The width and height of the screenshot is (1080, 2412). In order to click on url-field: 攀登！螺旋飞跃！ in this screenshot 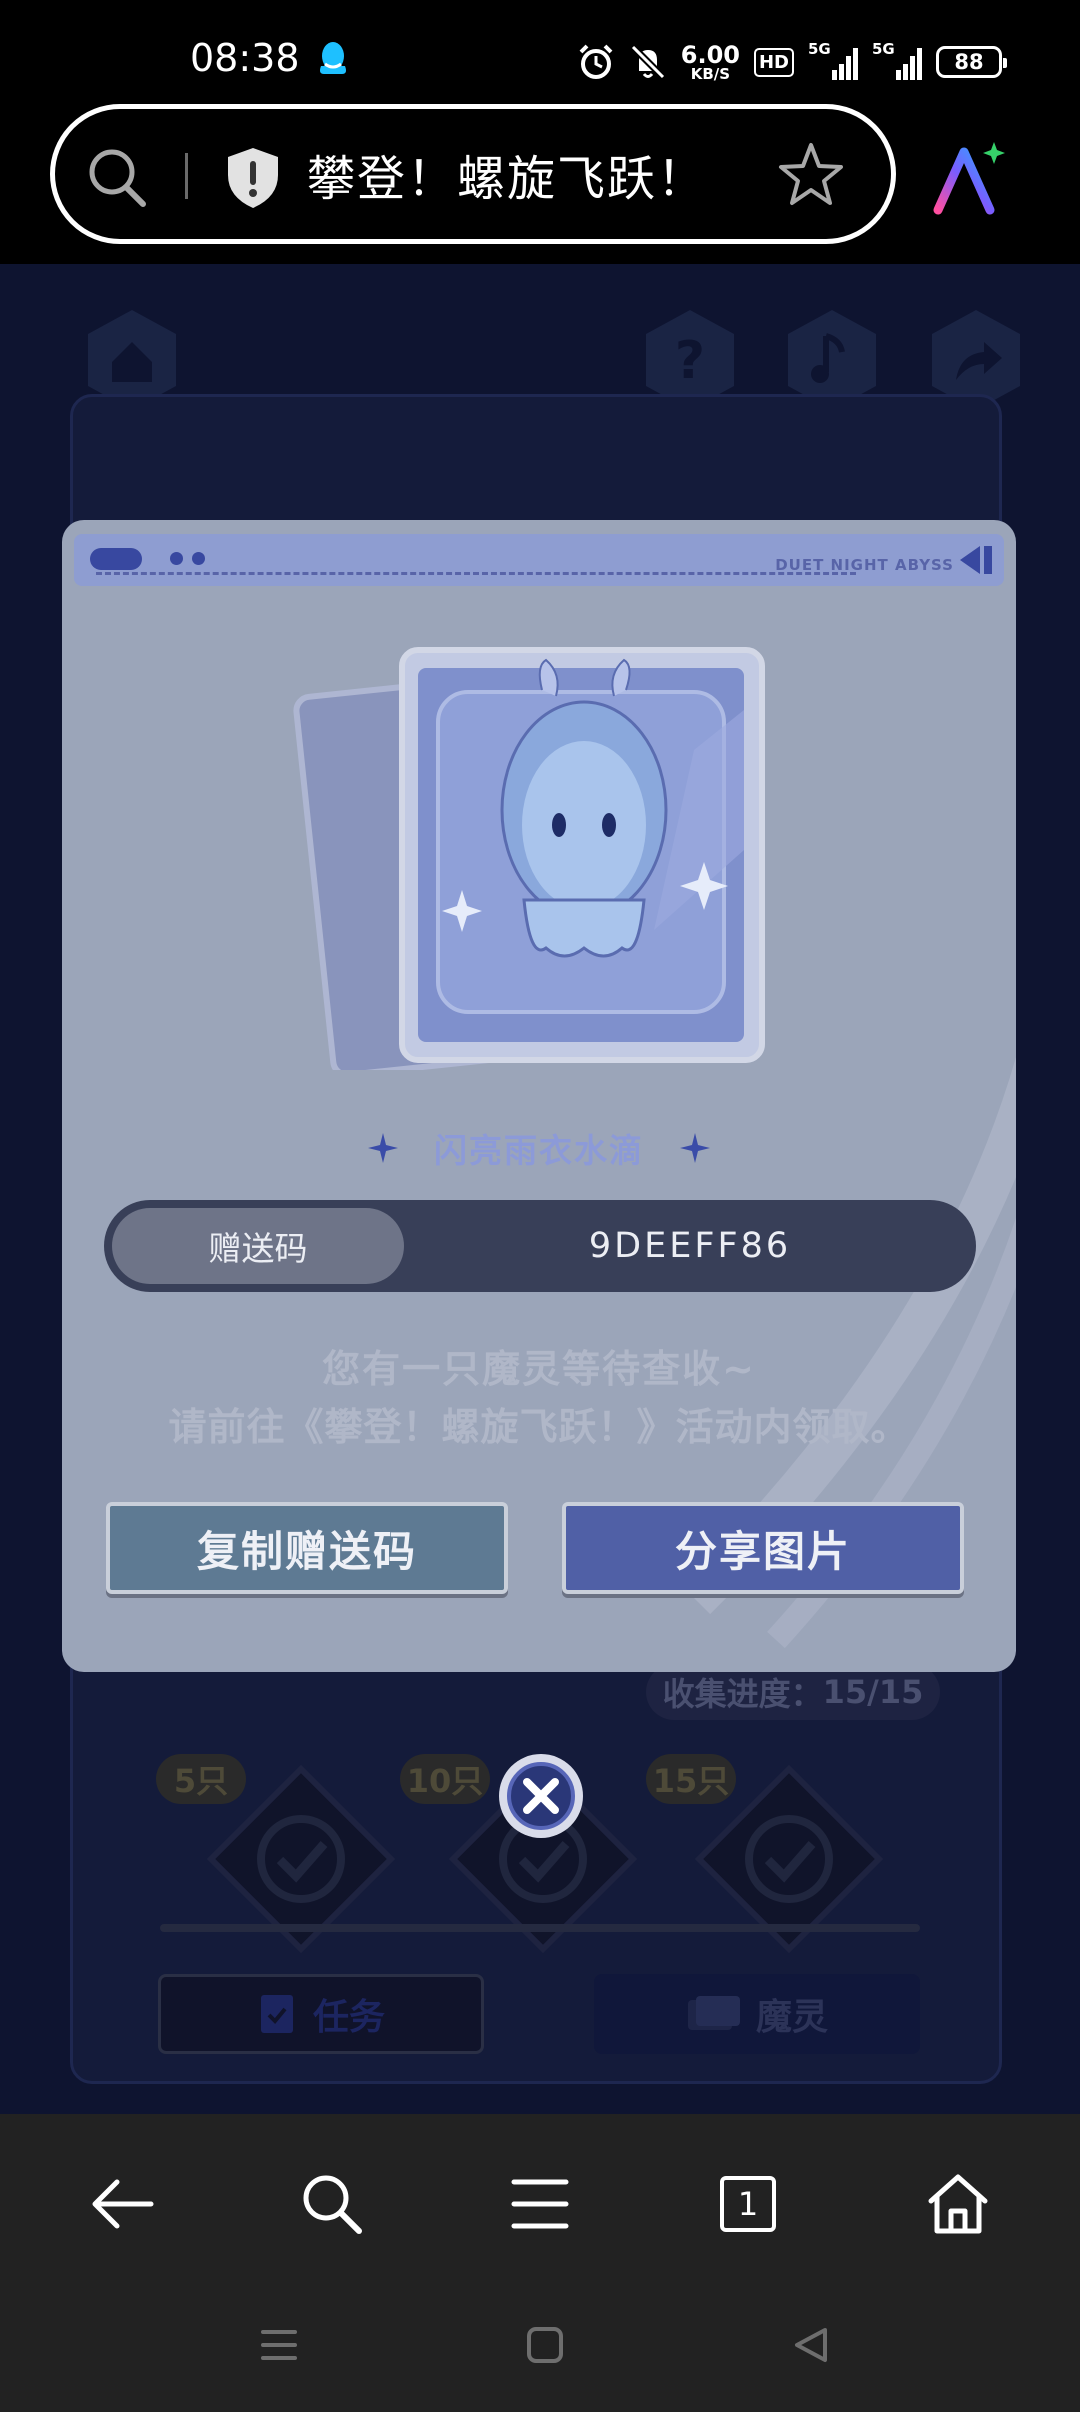, I will do `click(473, 174)`.